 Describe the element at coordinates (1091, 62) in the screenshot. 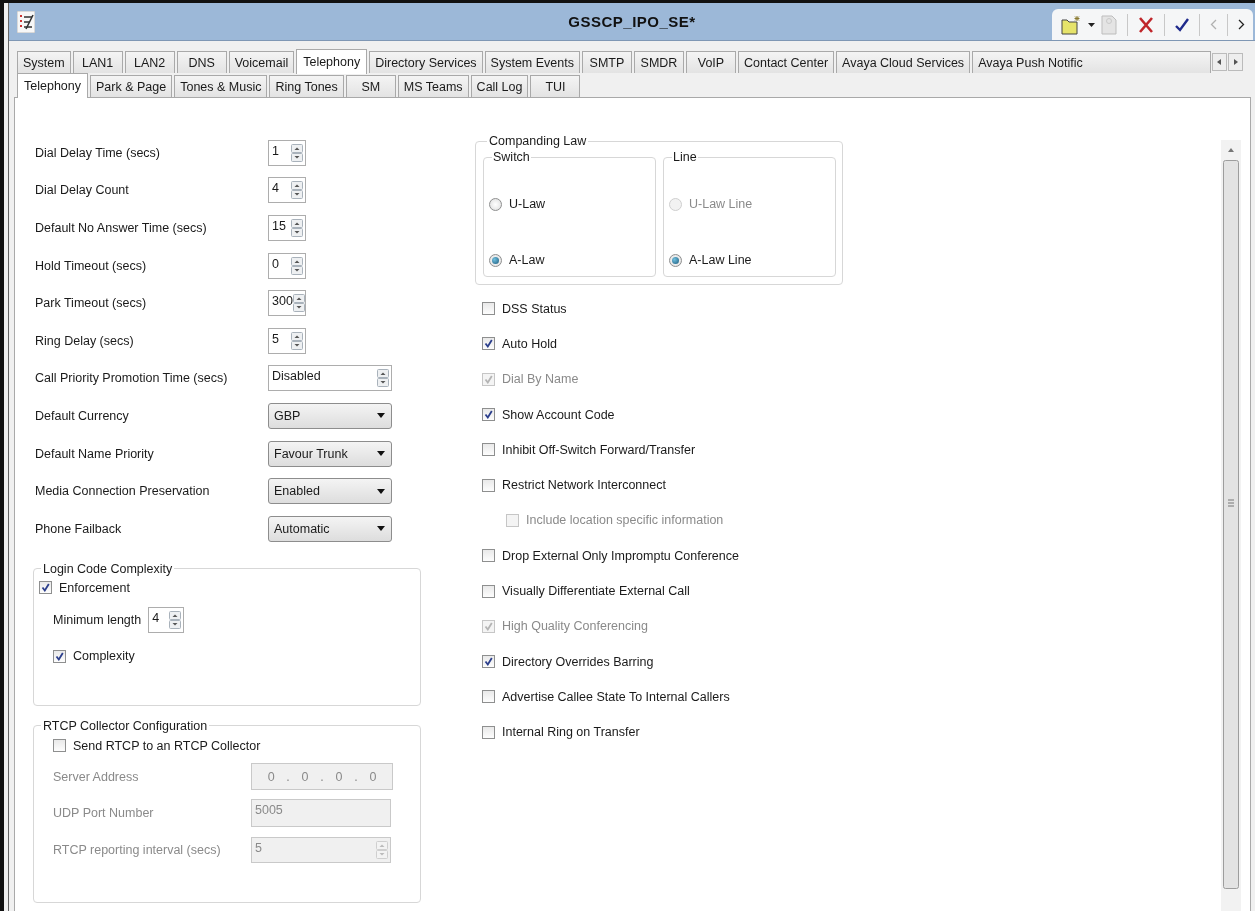

I see `tab: Avaya Push Notific` at that location.